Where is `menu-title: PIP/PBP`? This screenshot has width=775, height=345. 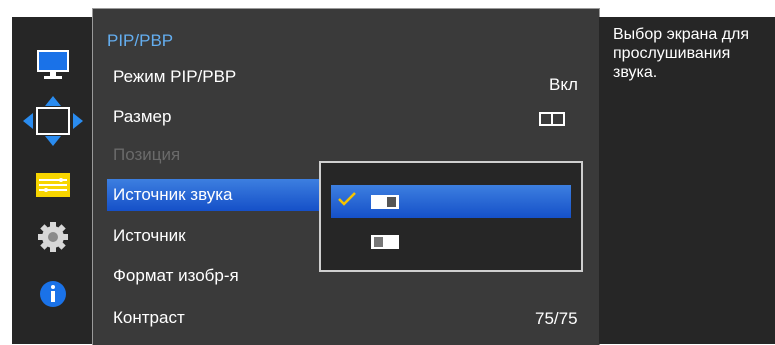 menu-title: PIP/PBP is located at coordinates (140, 40).